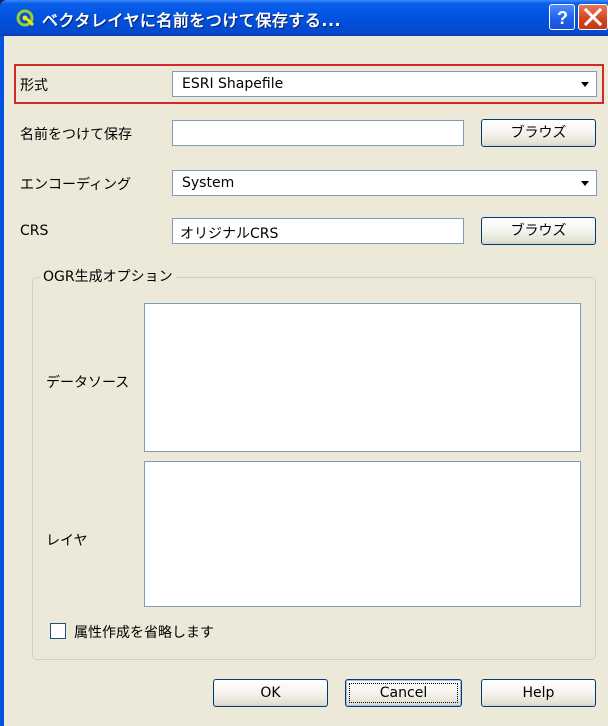  What do you see at coordinates (318, 133) in the screenshot?
I see `save-as-input` at bounding box center [318, 133].